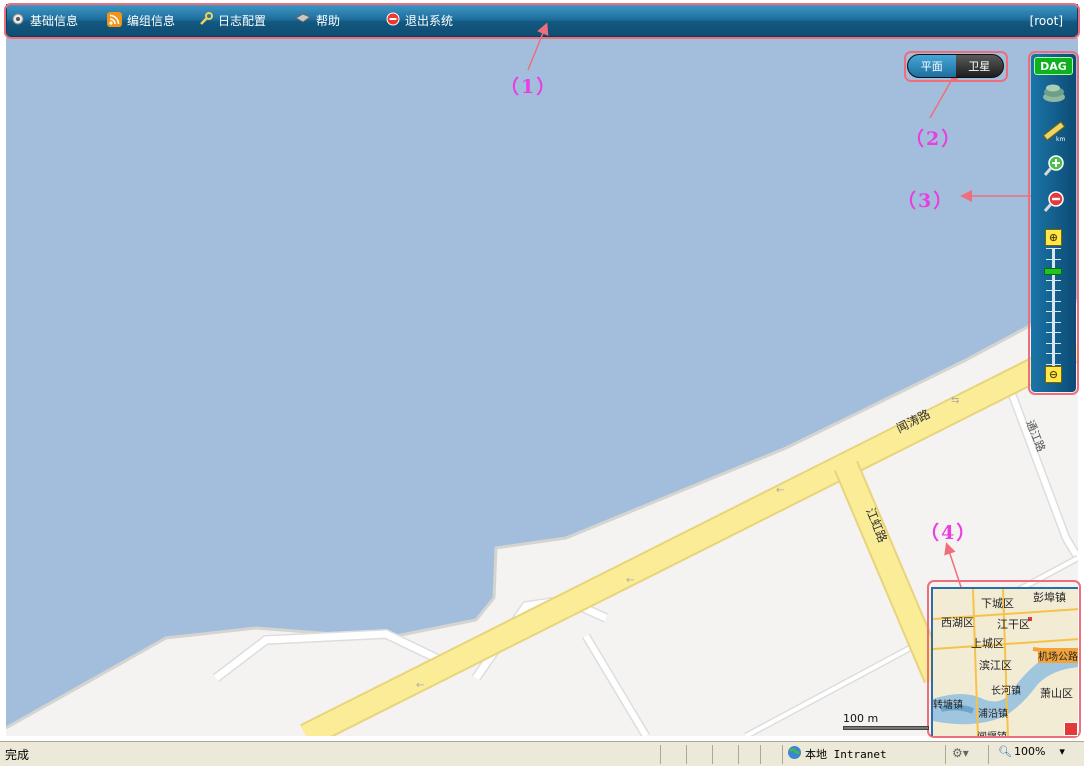 This screenshot has height=766, width=1084. Describe the element at coordinates (993, 714) in the screenshot. I see `overview-place-label: 浦沿镇` at that location.